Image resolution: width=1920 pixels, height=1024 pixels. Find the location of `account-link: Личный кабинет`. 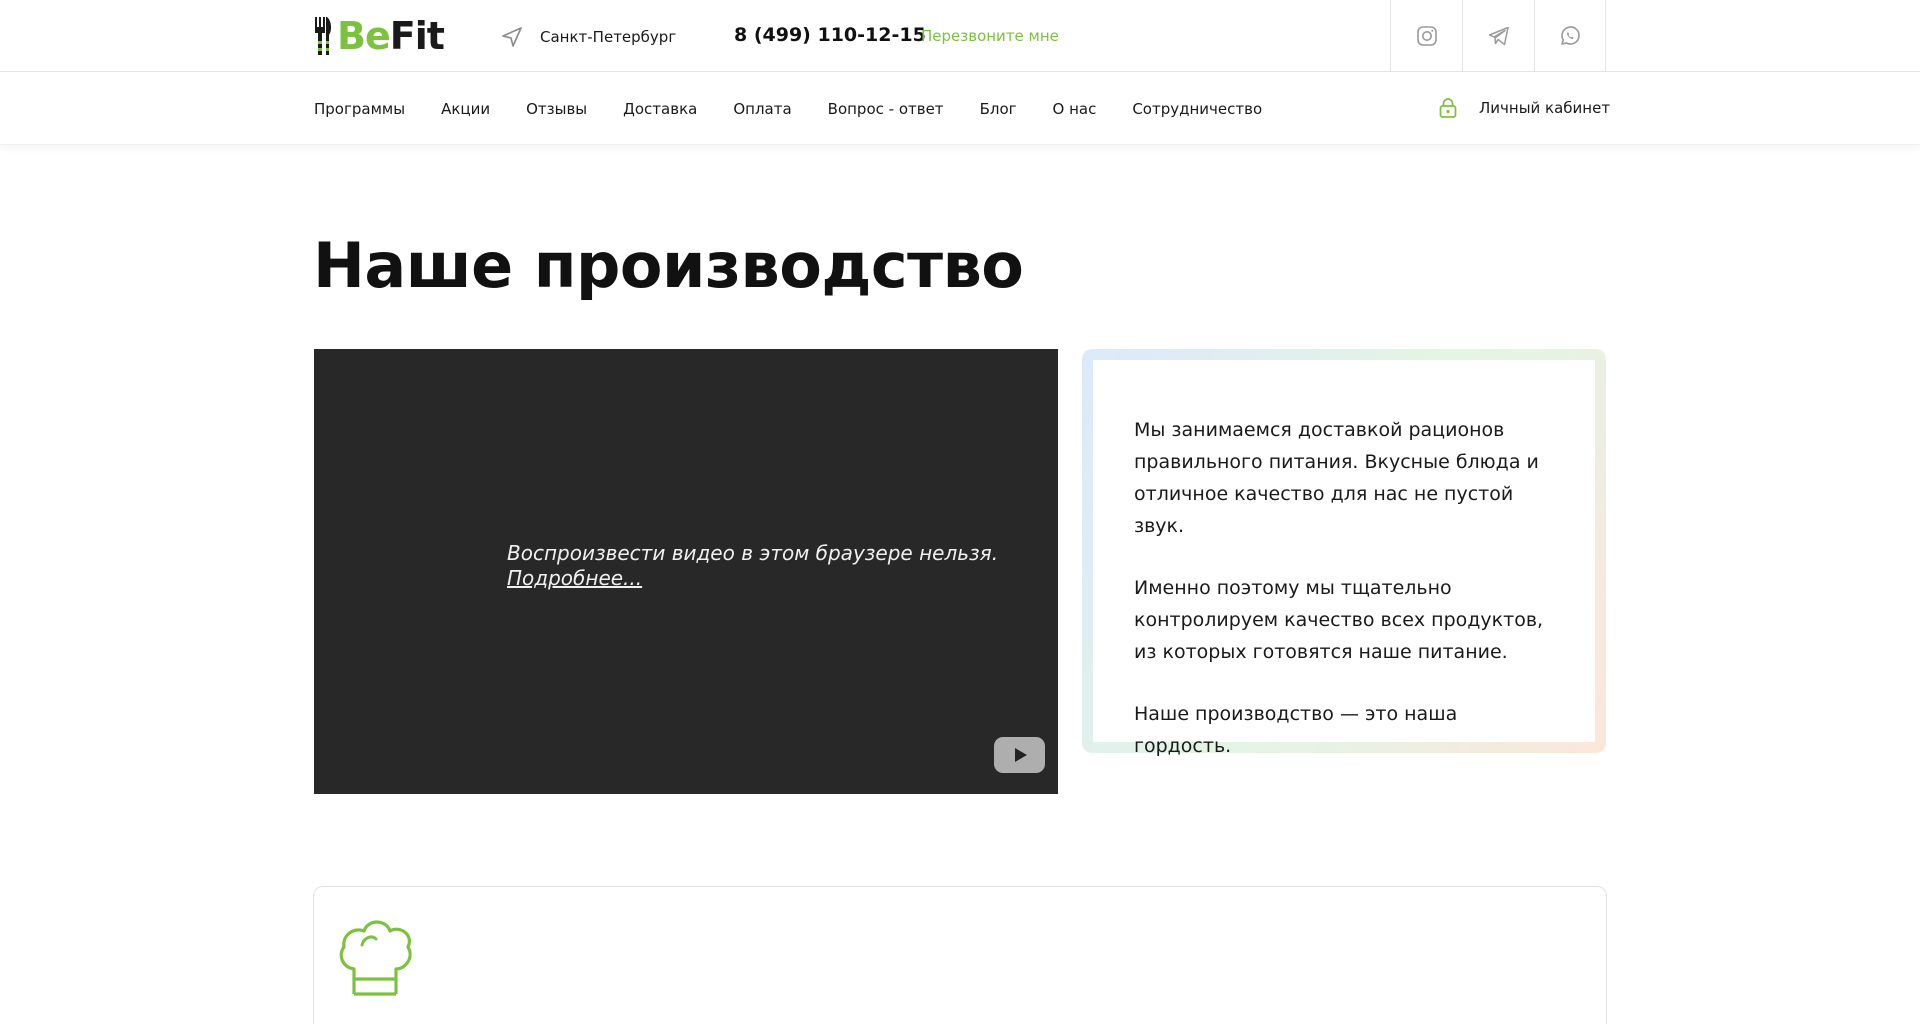

account-link: Личный кабинет is located at coordinates (1523, 108).